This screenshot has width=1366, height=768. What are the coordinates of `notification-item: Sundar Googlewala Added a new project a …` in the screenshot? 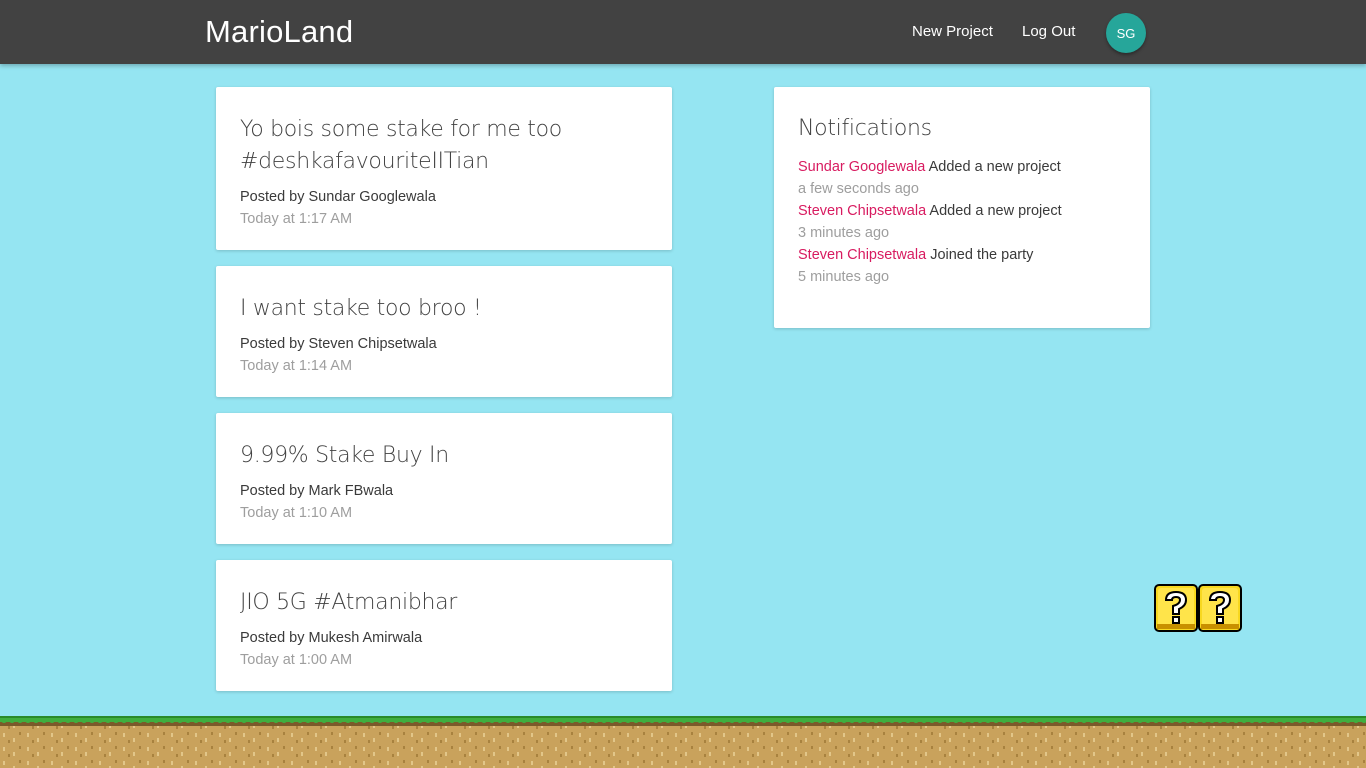 It's located at (962, 178).